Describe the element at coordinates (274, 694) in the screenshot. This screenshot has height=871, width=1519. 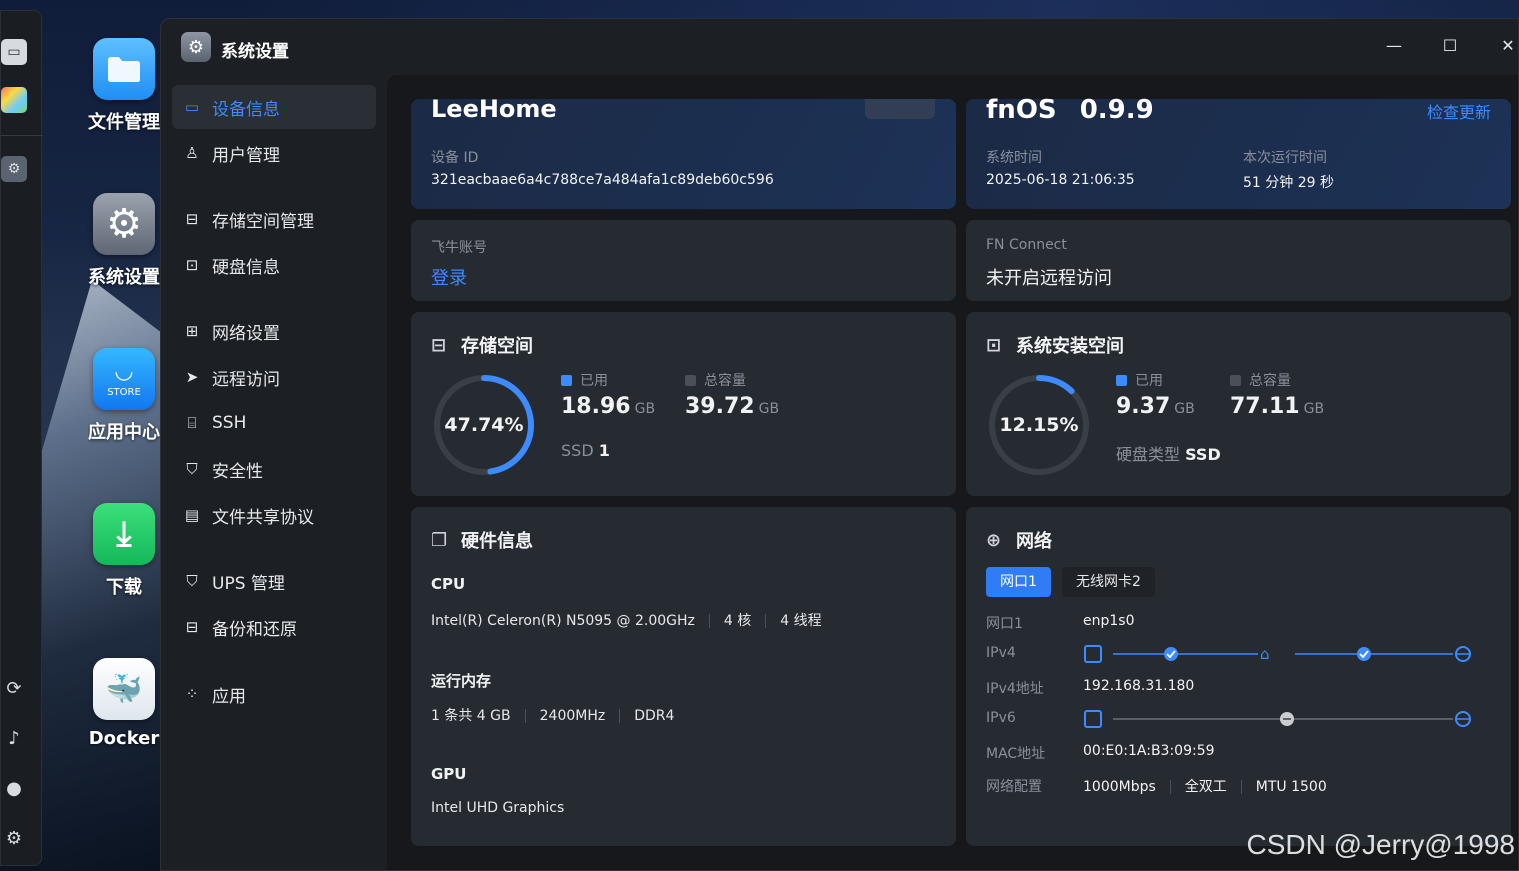
I see `sidebar-item-apps: ⁘ 应用` at that location.